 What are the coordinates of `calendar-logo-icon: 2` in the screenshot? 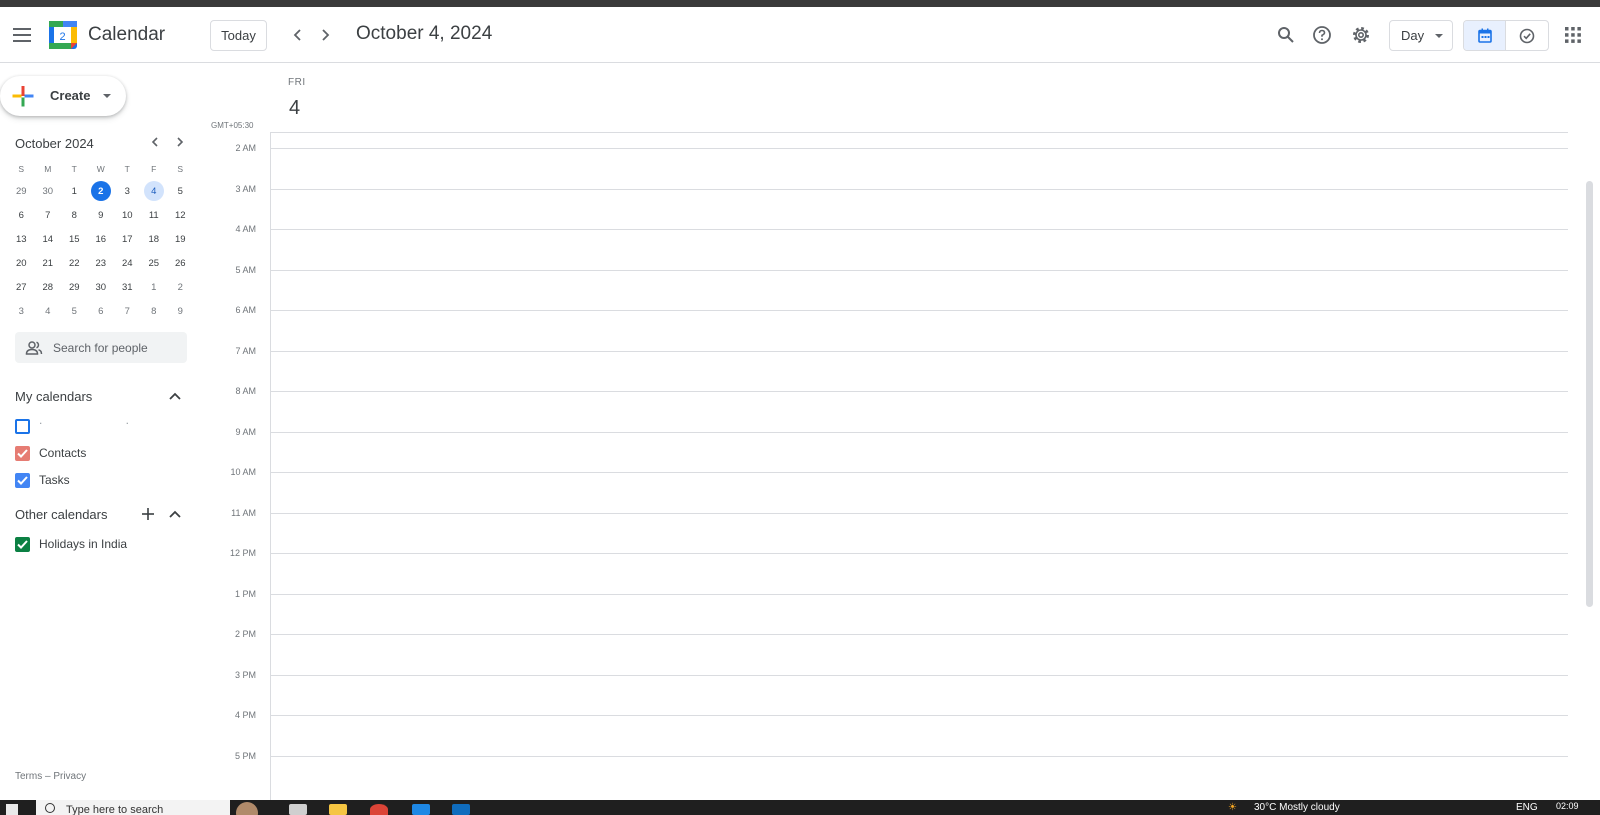 It's located at (63, 35).